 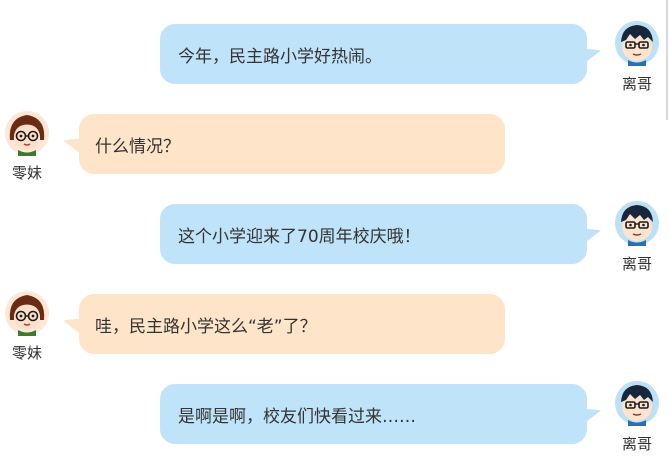 What do you see at coordinates (292, 144) in the screenshot?
I see `message-bubble: 什么情况？` at bounding box center [292, 144].